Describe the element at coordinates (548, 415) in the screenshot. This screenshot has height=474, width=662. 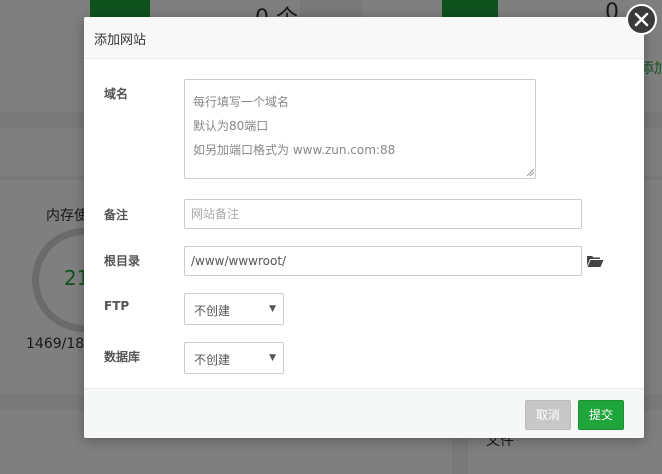
I see `cancel-button: 取消` at that location.